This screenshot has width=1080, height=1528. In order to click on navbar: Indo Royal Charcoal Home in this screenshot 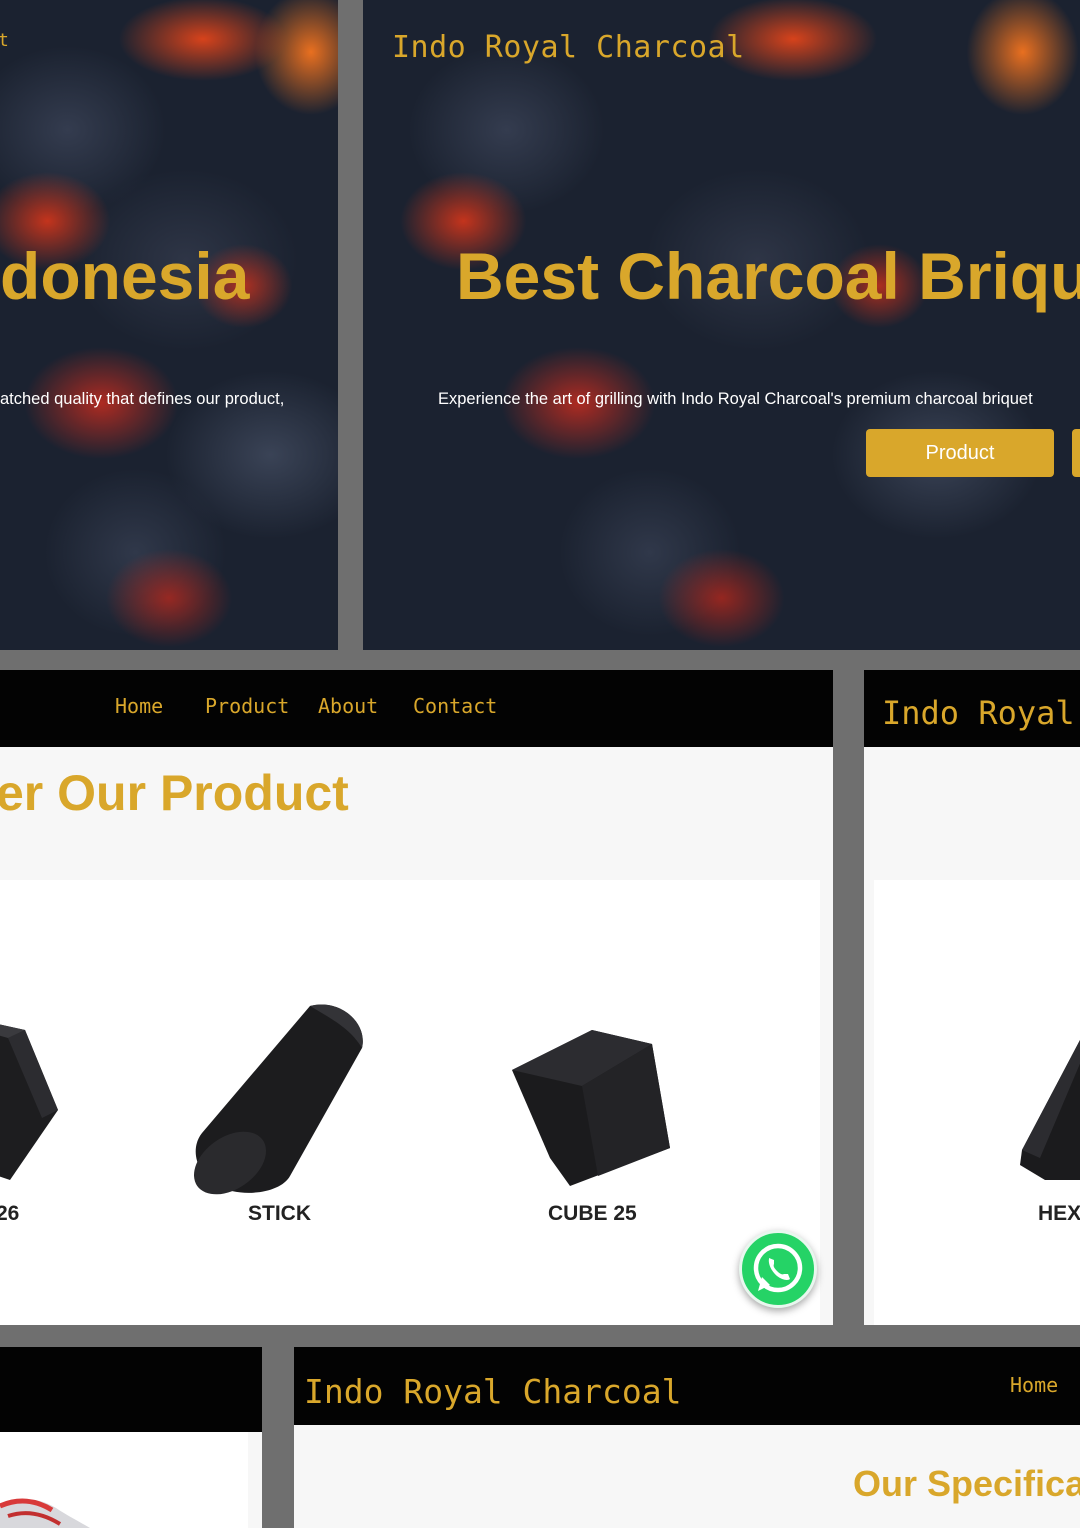, I will do `click(687, 1386)`.